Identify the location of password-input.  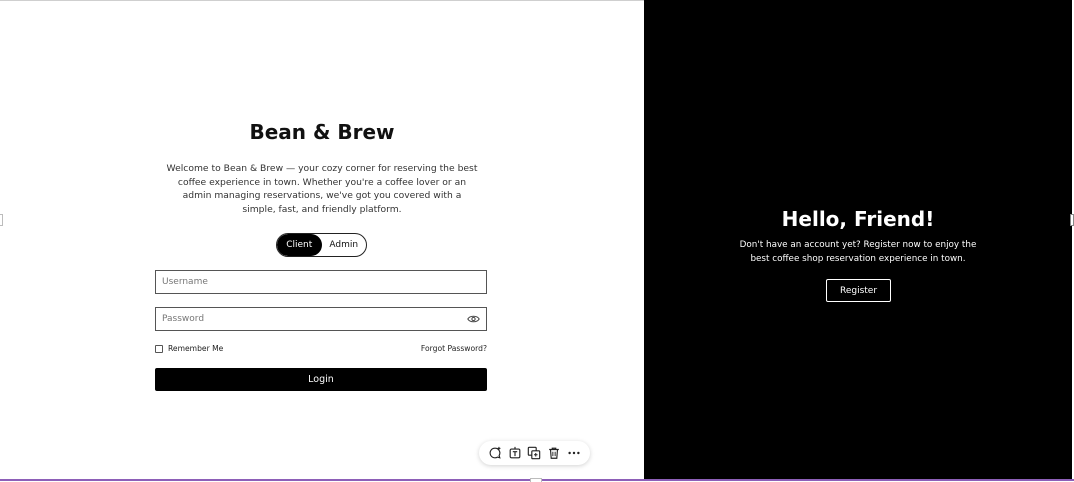
(314, 319).